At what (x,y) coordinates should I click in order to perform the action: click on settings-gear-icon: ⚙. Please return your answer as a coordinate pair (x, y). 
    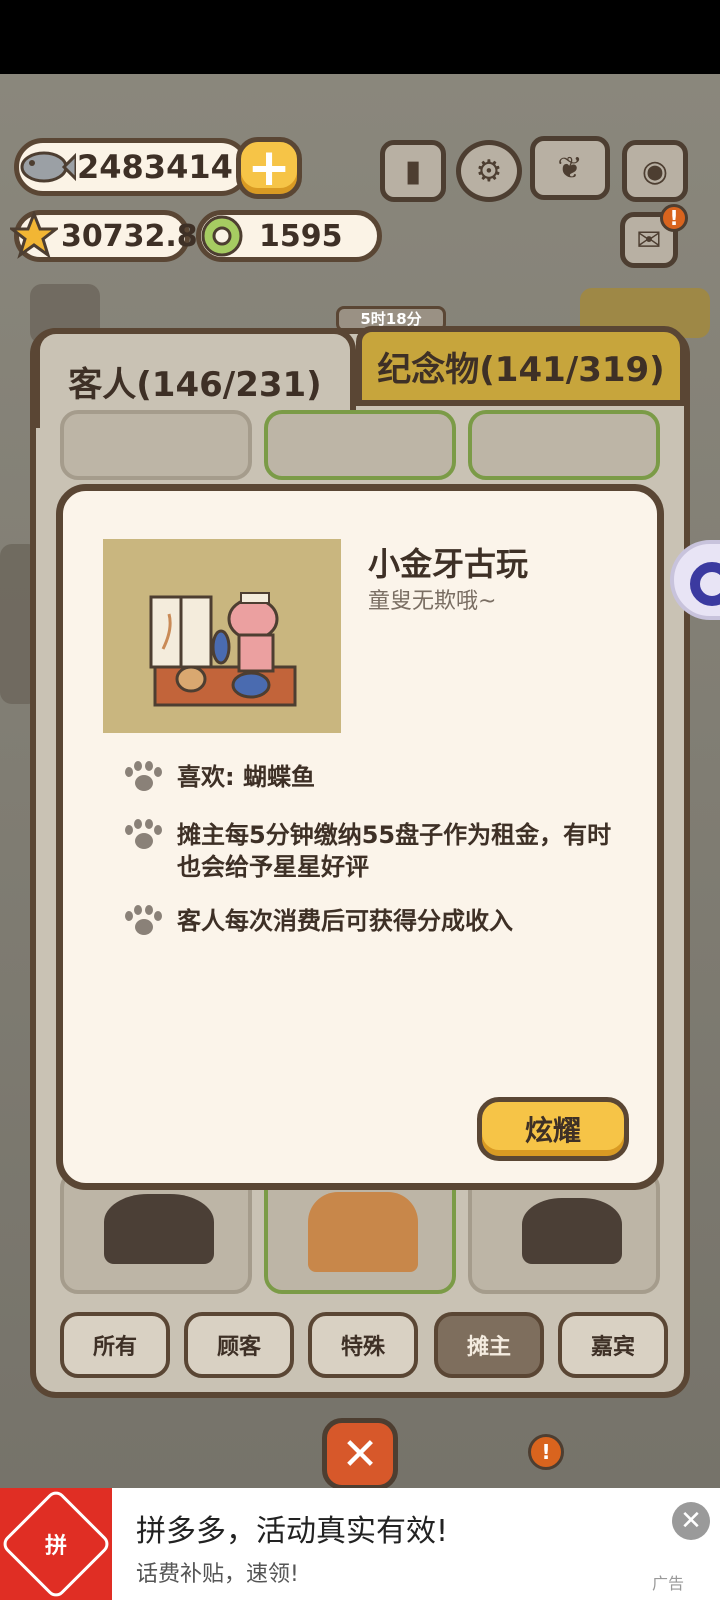
    Looking at the image, I should click on (489, 171).